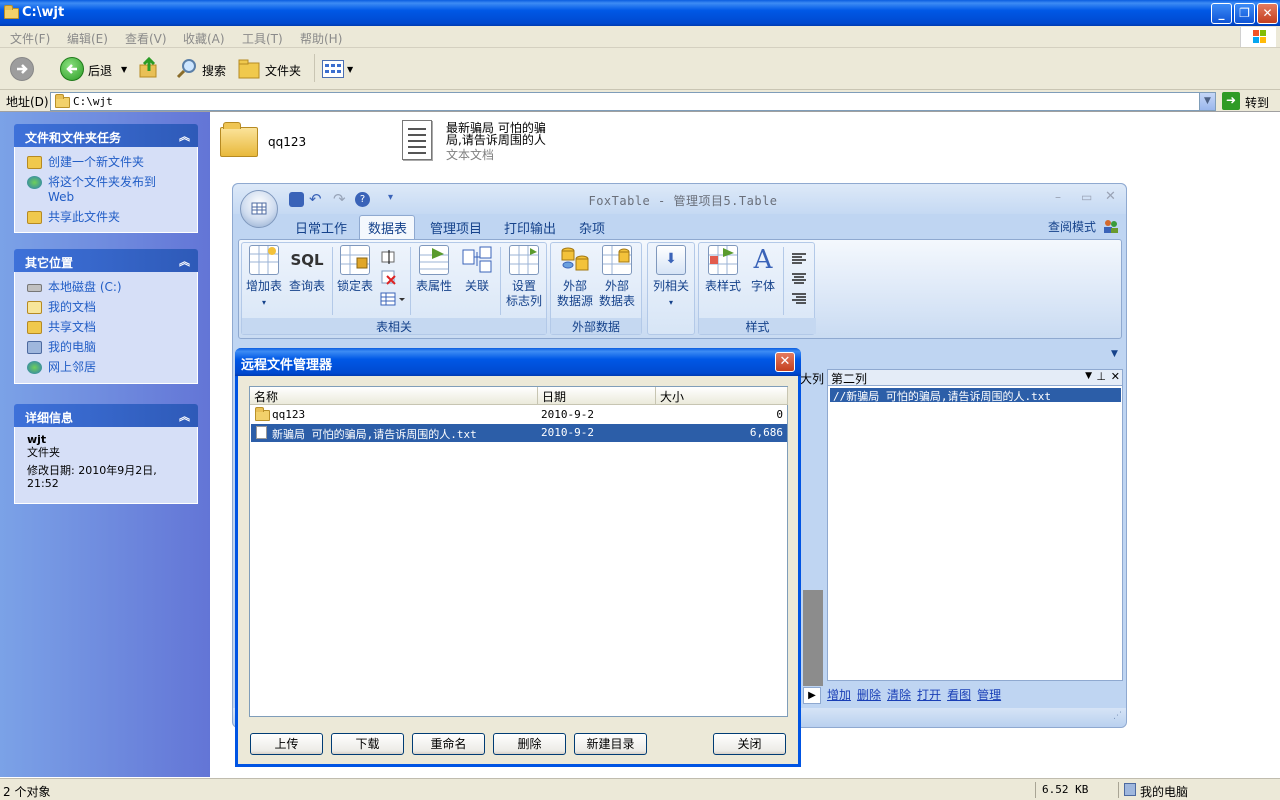 Image resolution: width=1280 pixels, height=800 pixels. I want to click on qat-customize-icon: ▾, so click(390, 197).